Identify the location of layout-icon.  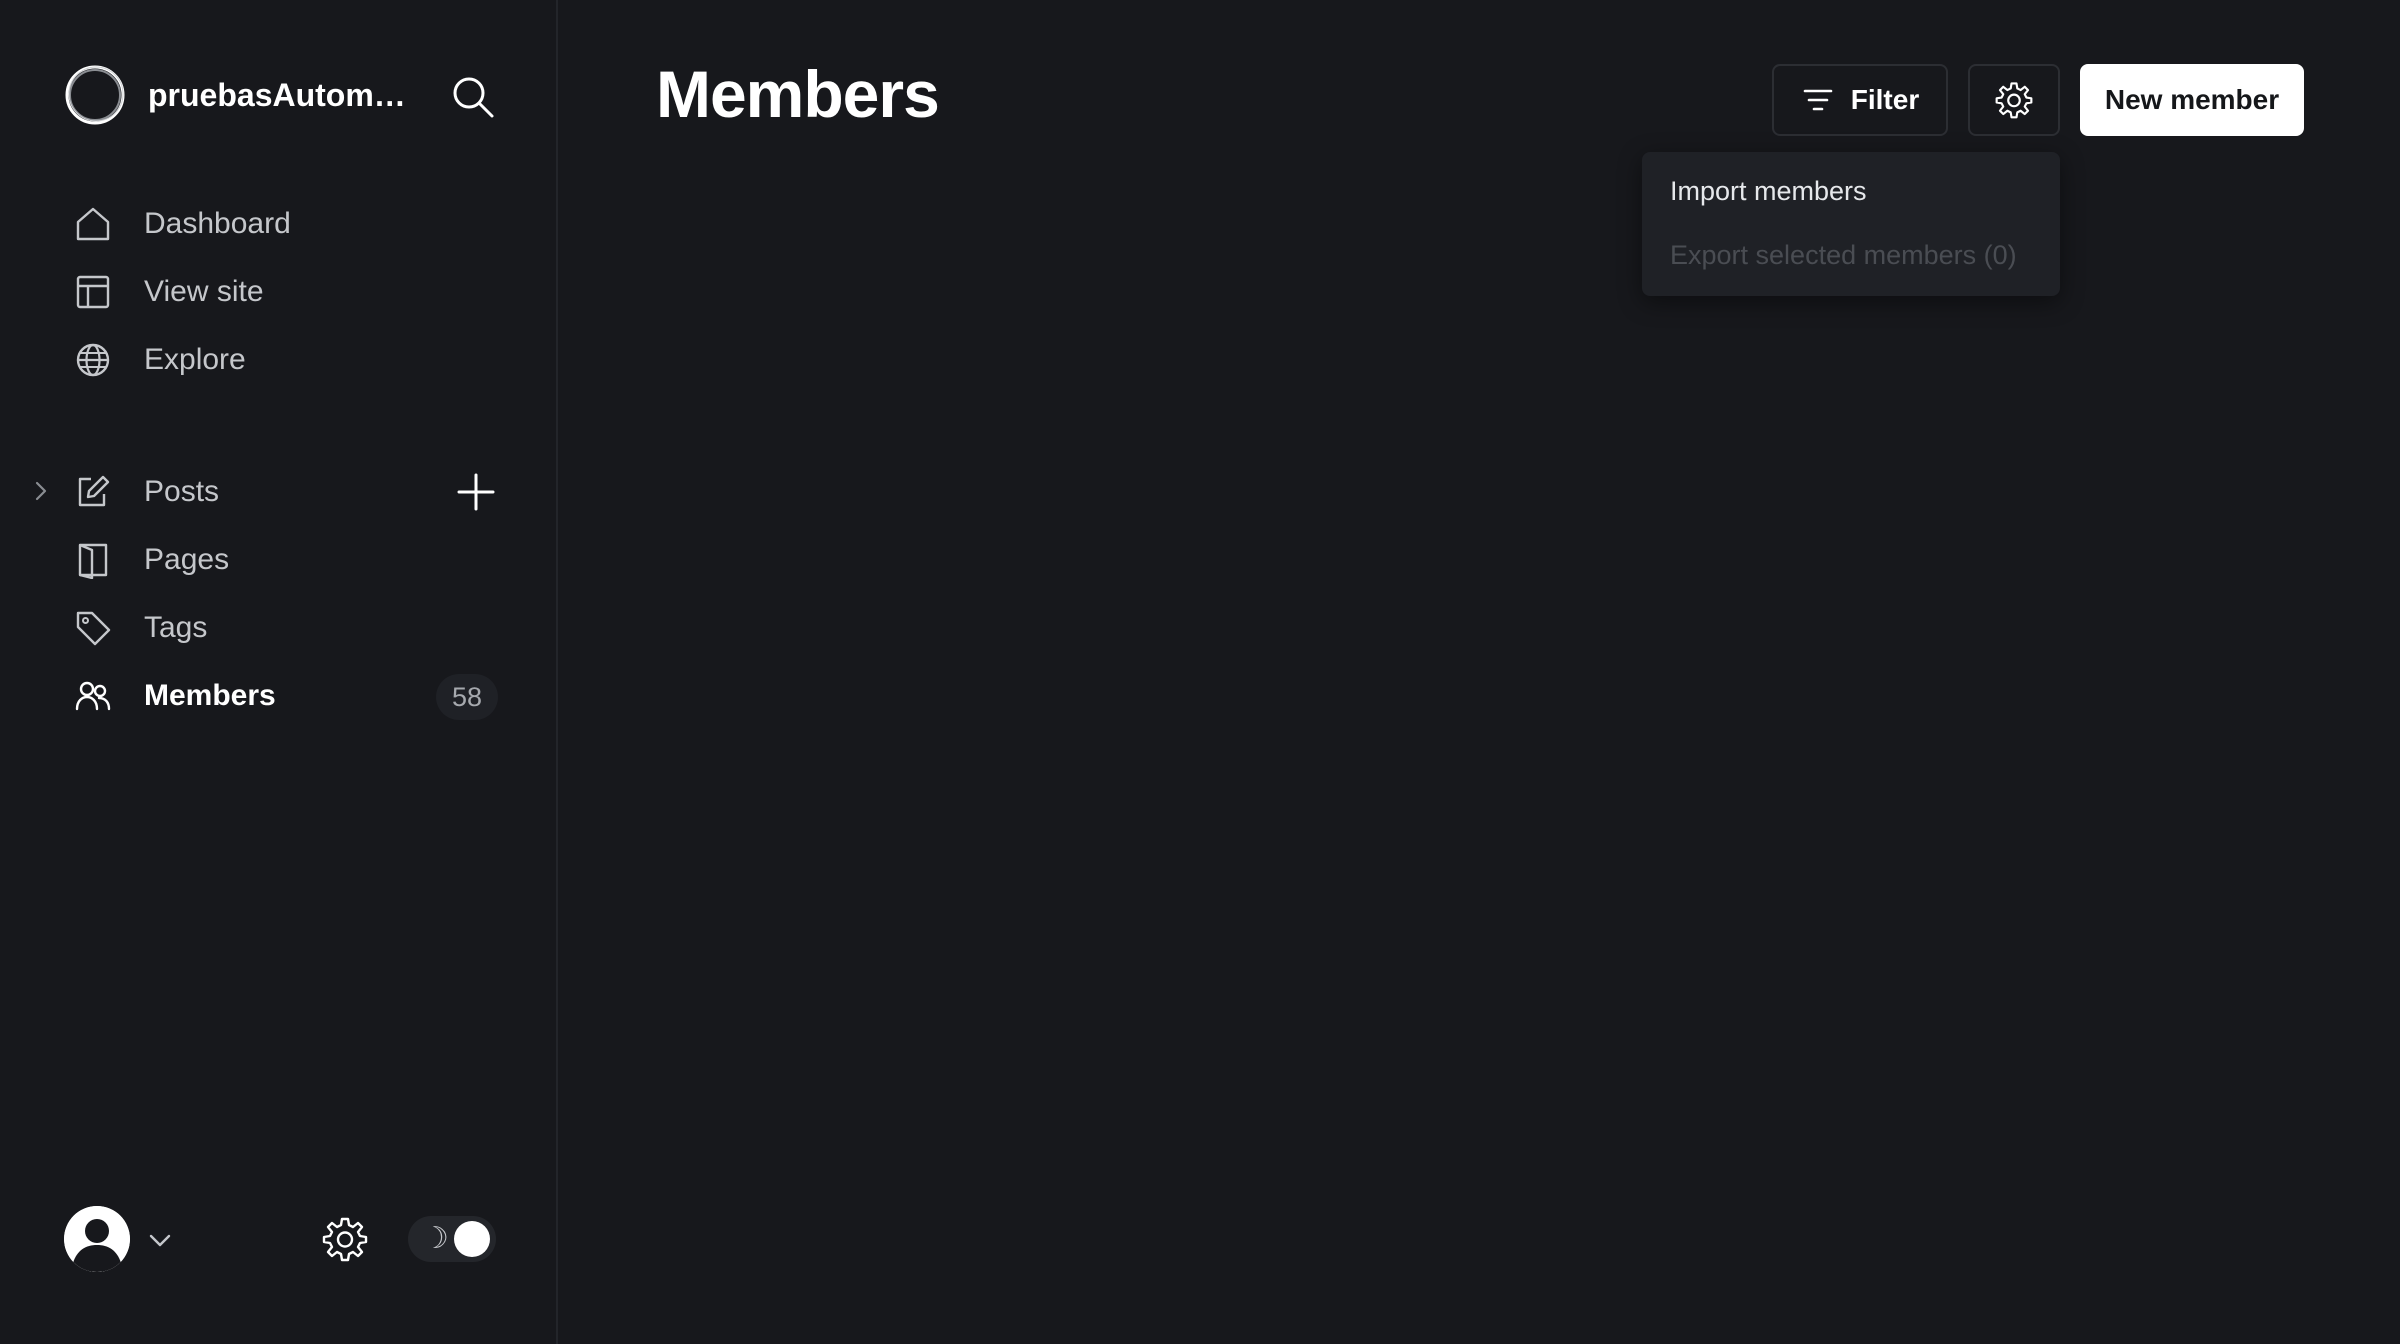
(93, 292).